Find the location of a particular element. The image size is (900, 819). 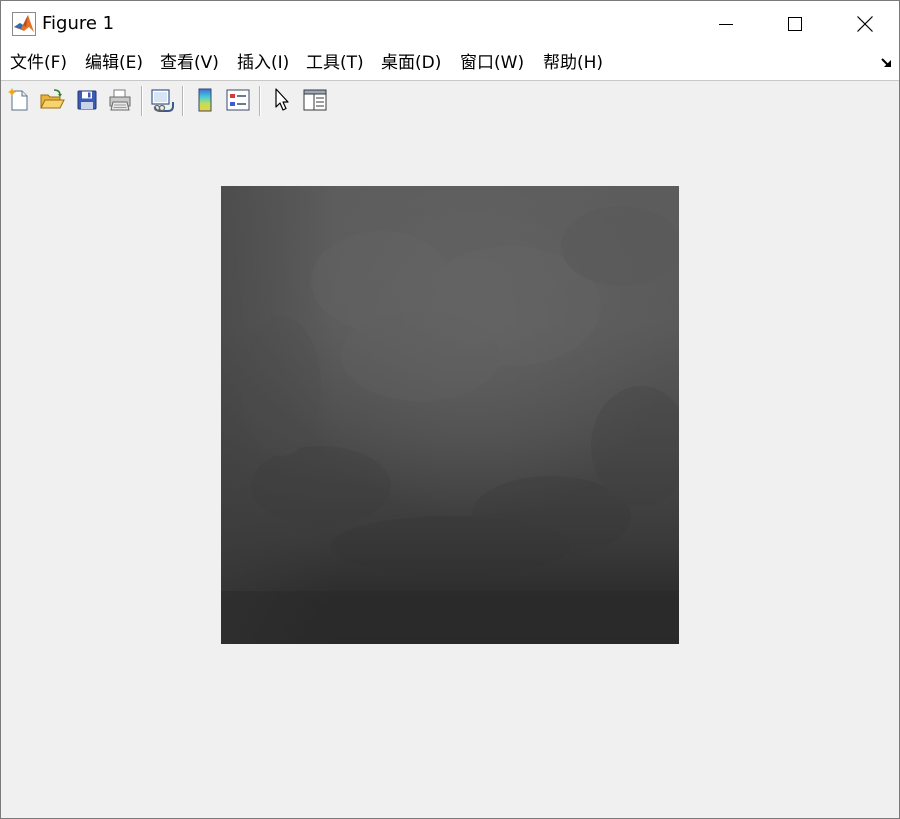

new-figure-icon is located at coordinates (18, 99).